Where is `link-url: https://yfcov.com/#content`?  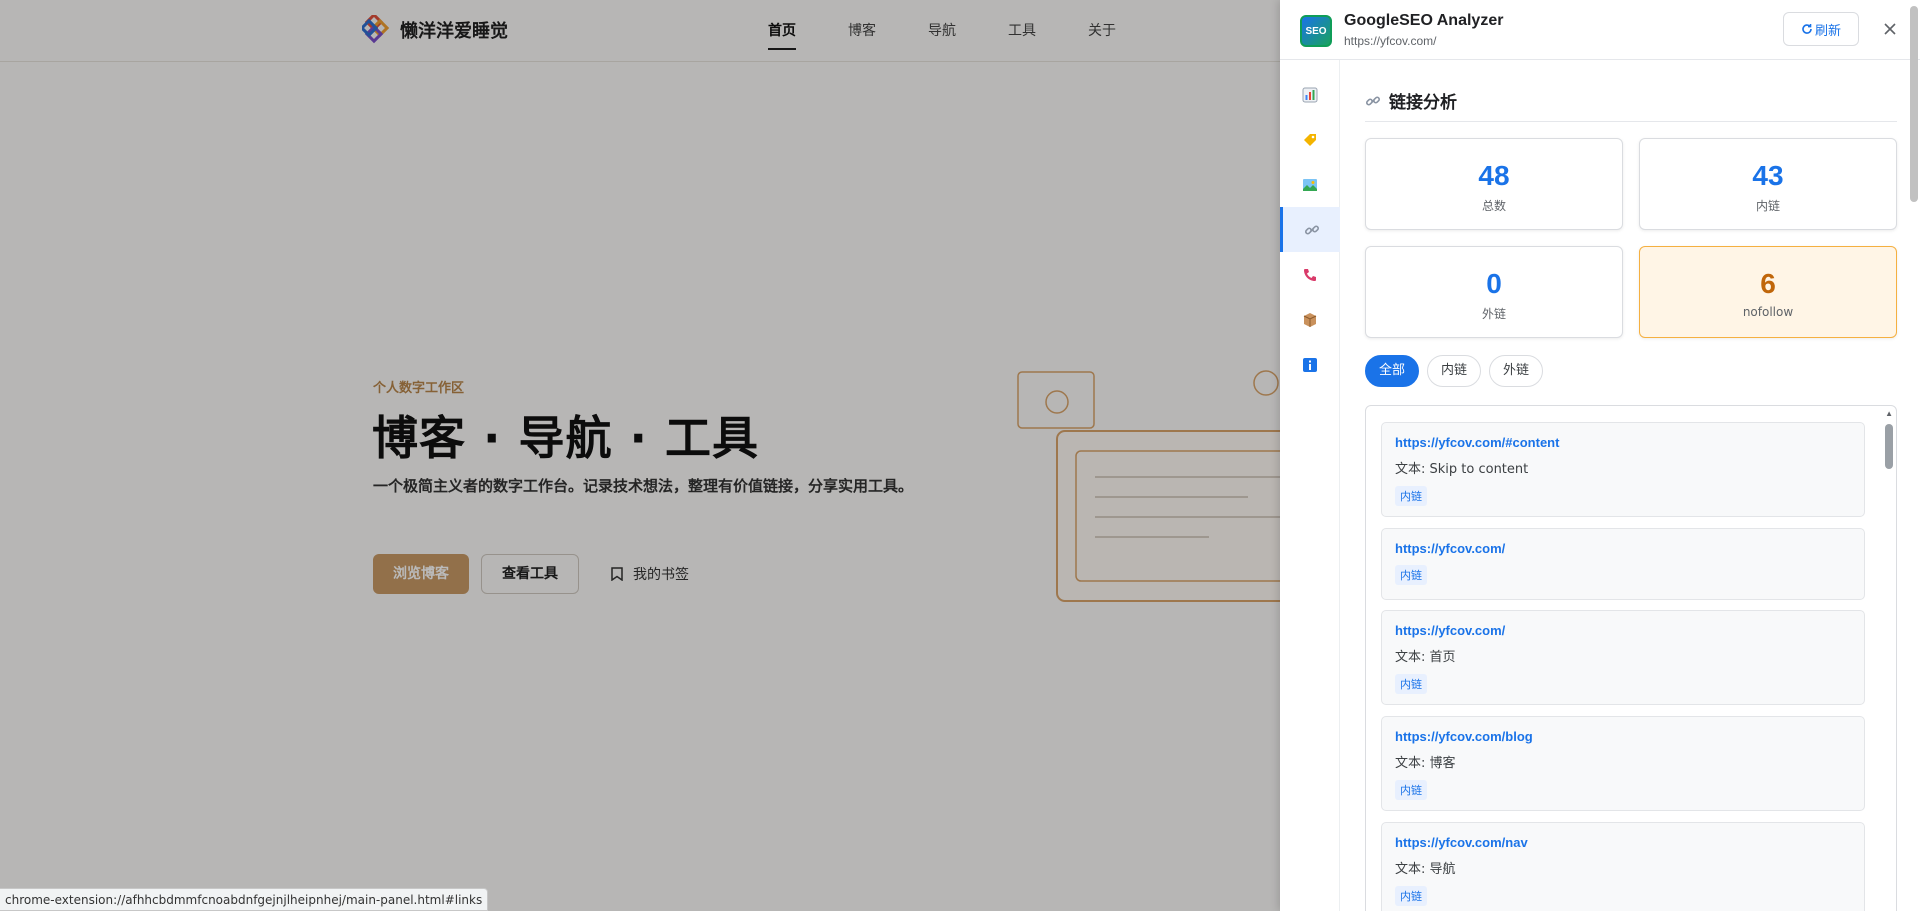 link-url: https://yfcov.com/#content is located at coordinates (1623, 442).